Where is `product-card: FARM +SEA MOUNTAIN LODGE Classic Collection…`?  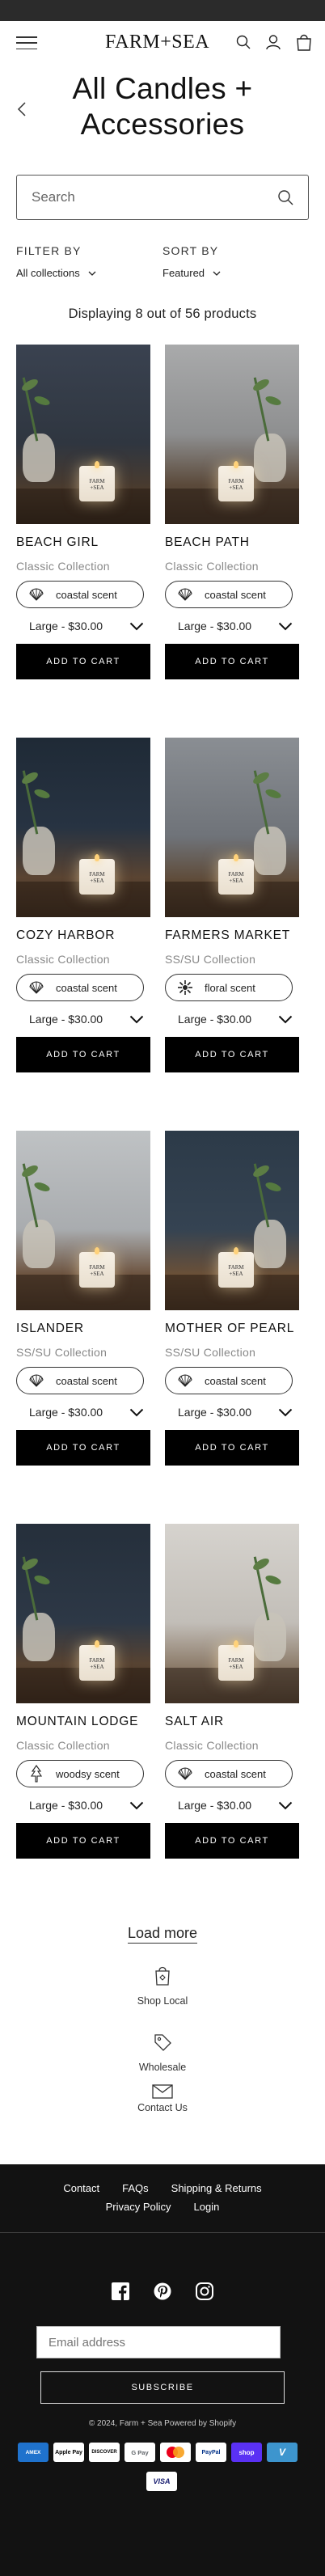 product-card: FARM +SEA MOUNTAIN LODGE Classic Collection… is located at coordinates (83, 1721).